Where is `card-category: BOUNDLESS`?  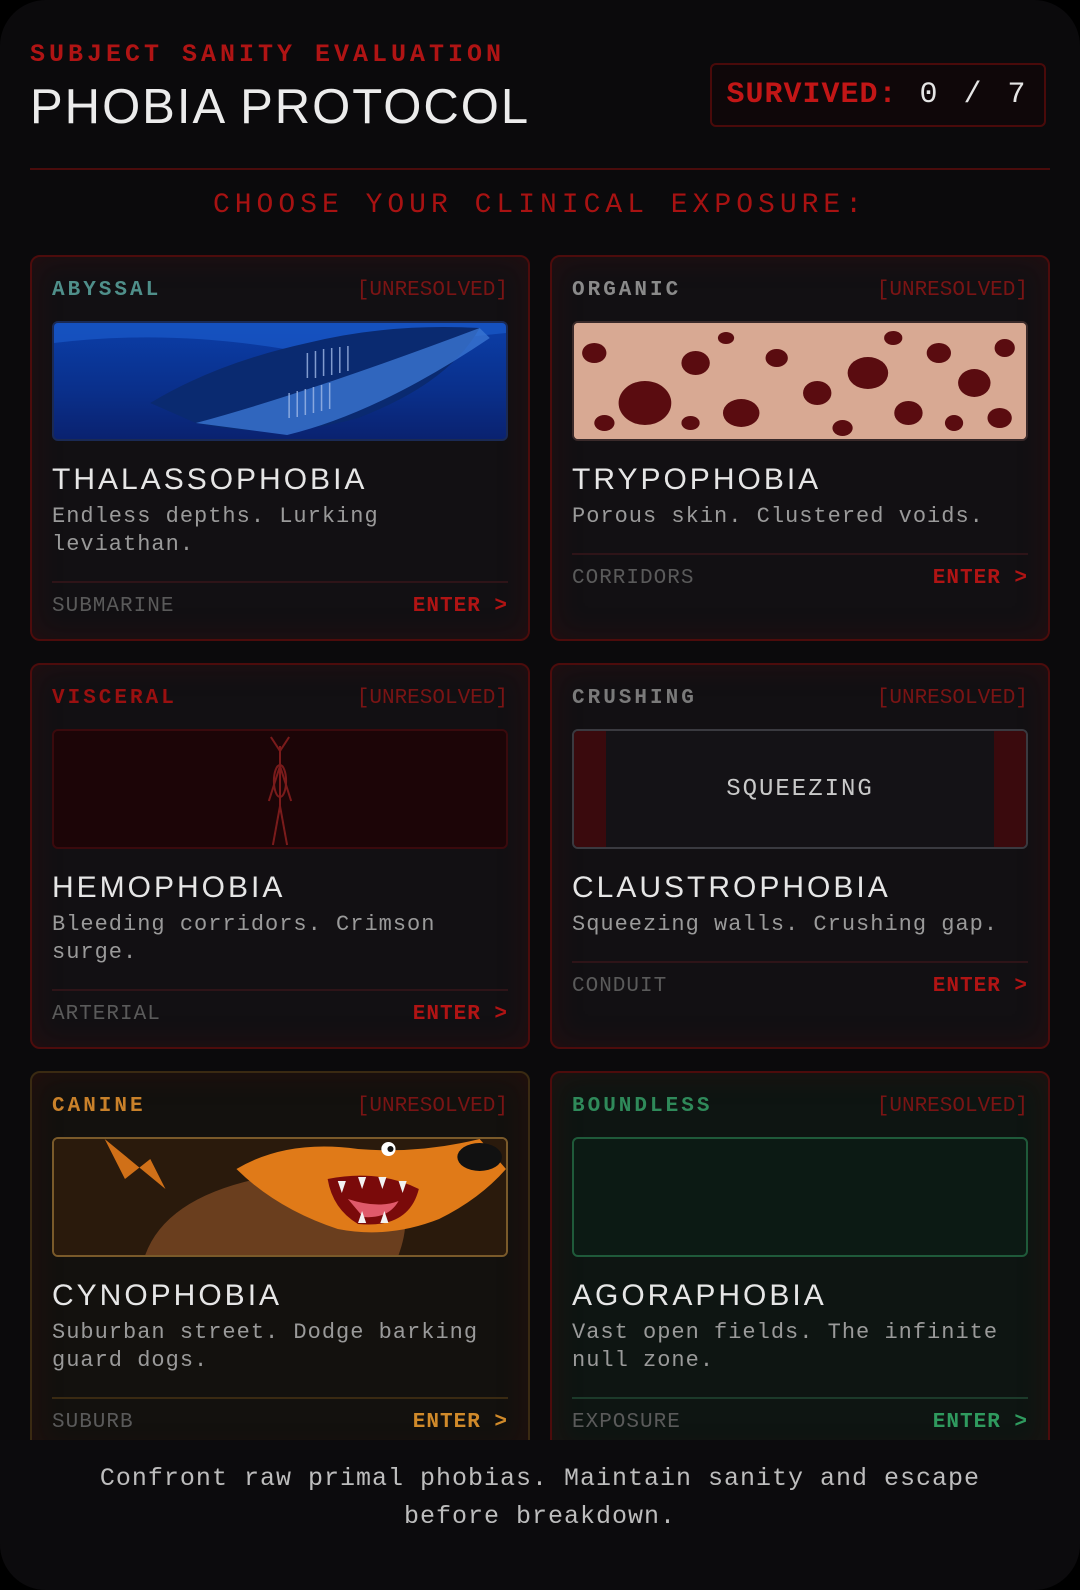
card-category: BOUNDLESS is located at coordinates (642, 1106).